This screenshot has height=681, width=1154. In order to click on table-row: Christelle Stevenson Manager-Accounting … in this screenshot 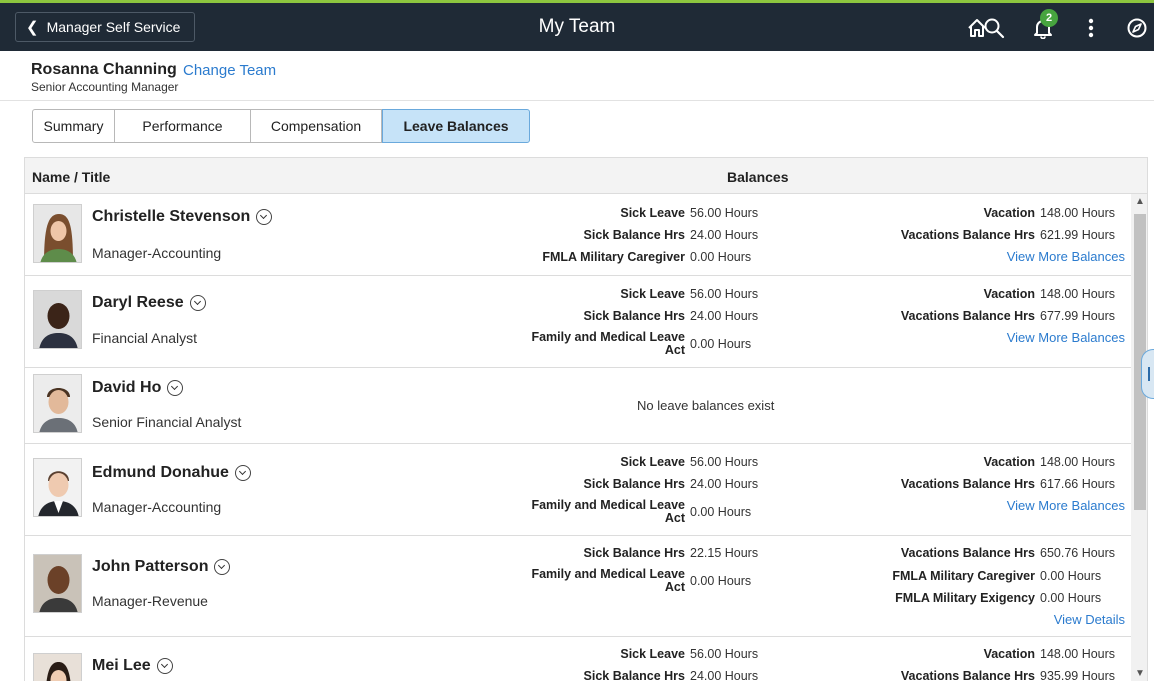, I will do `click(578, 235)`.